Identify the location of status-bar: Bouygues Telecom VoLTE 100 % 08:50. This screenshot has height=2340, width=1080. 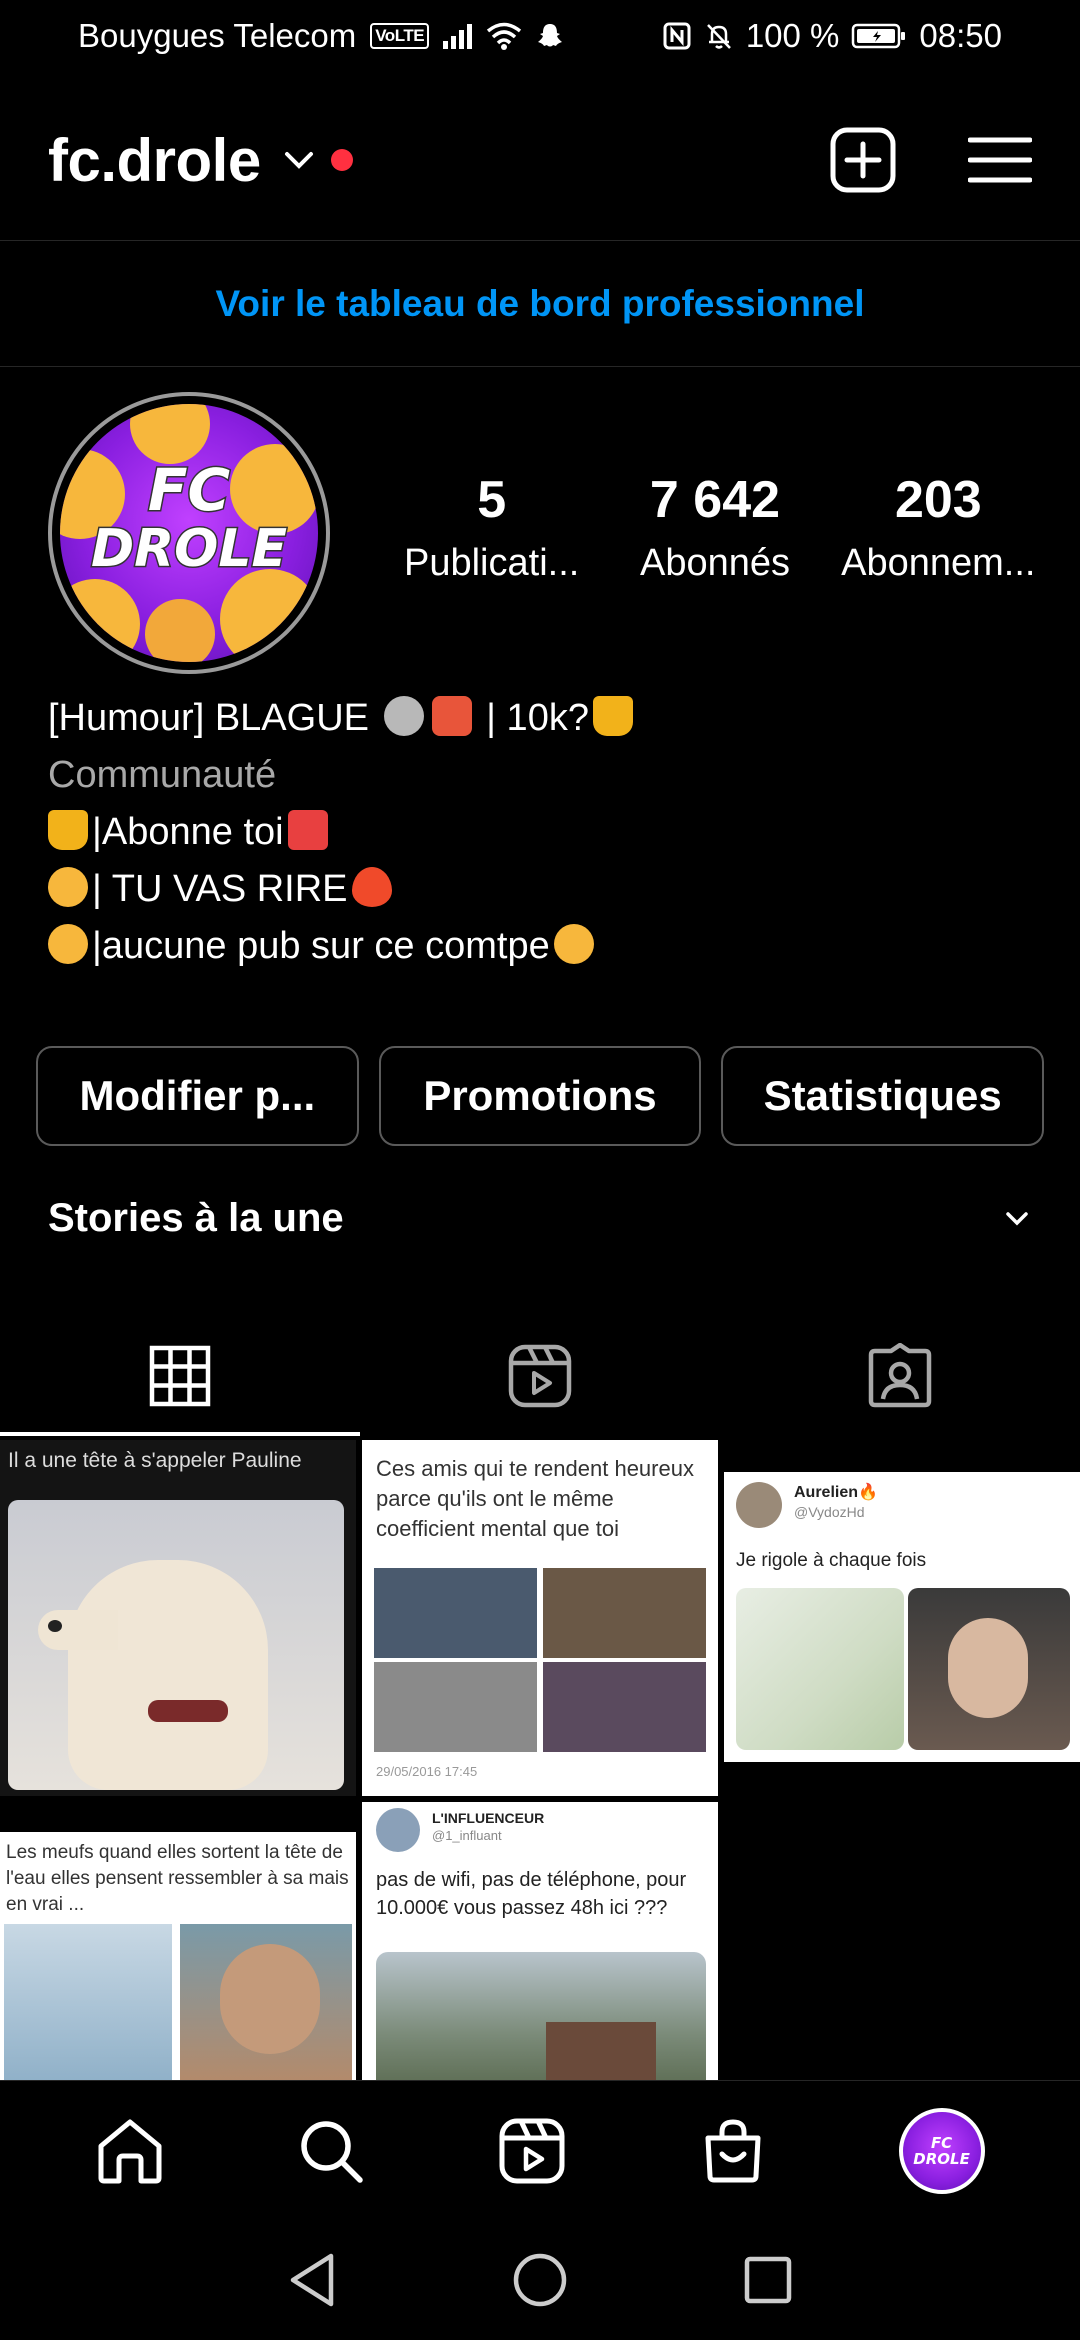
(540, 36).